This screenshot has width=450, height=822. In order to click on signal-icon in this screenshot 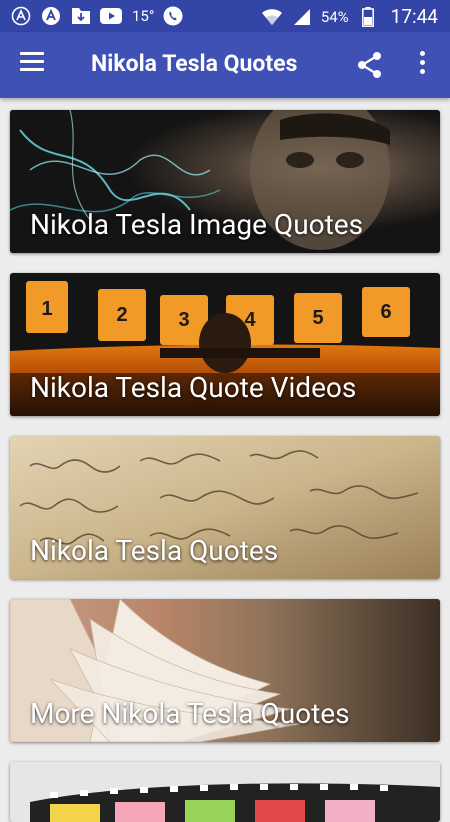, I will do `click(302, 17)`.